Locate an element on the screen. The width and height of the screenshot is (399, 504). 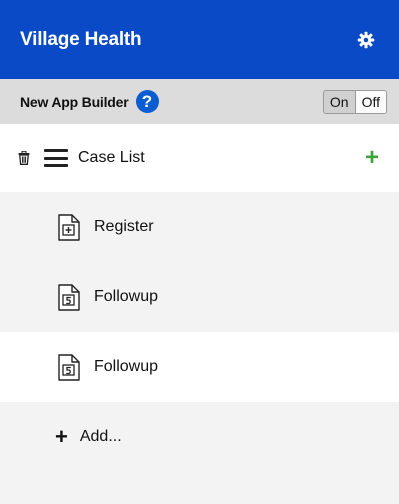
toggle-on-option: On is located at coordinates (339, 101).